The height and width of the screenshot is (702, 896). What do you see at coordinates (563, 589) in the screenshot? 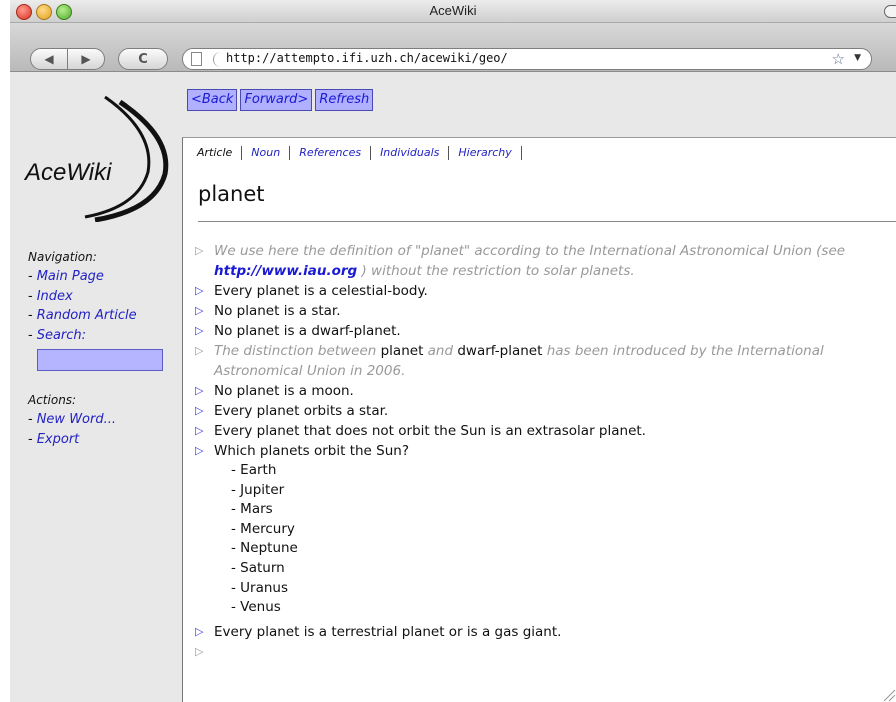
I see `answer-item: Uranus` at bounding box center [563, 589].